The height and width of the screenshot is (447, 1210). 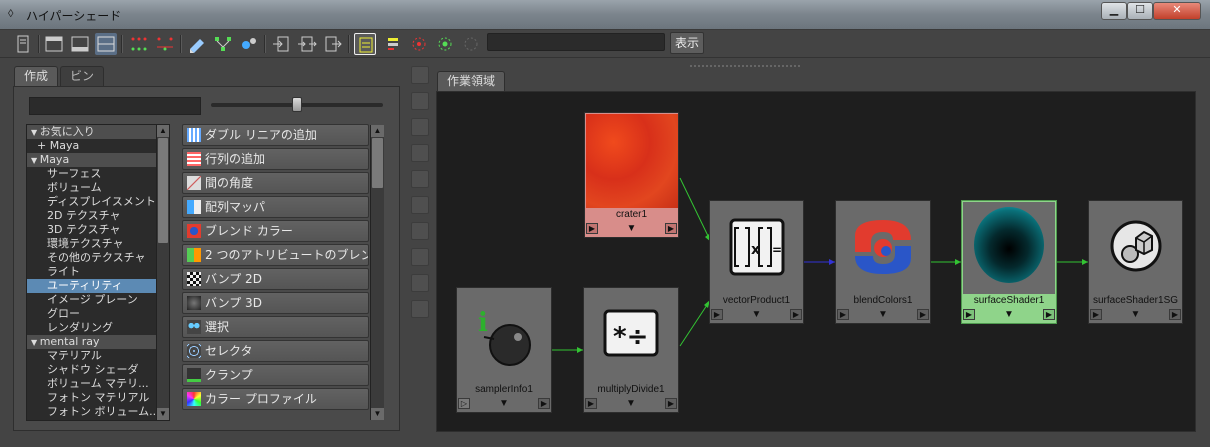 What do you see at coordinates (504, 350) in the screenshot?
I see `node-samplerInfo1: i samplerInfo1 ▷ ▼ ▶` at bounding box center [504, 350].